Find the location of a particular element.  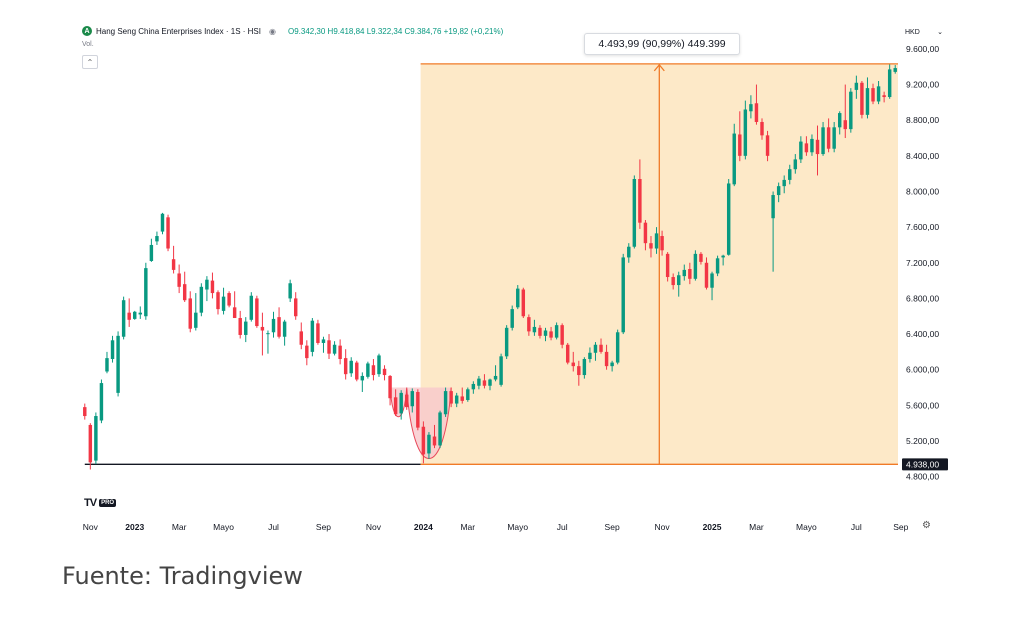

volume-legend: Vol. is located at coordinates (88, 44).